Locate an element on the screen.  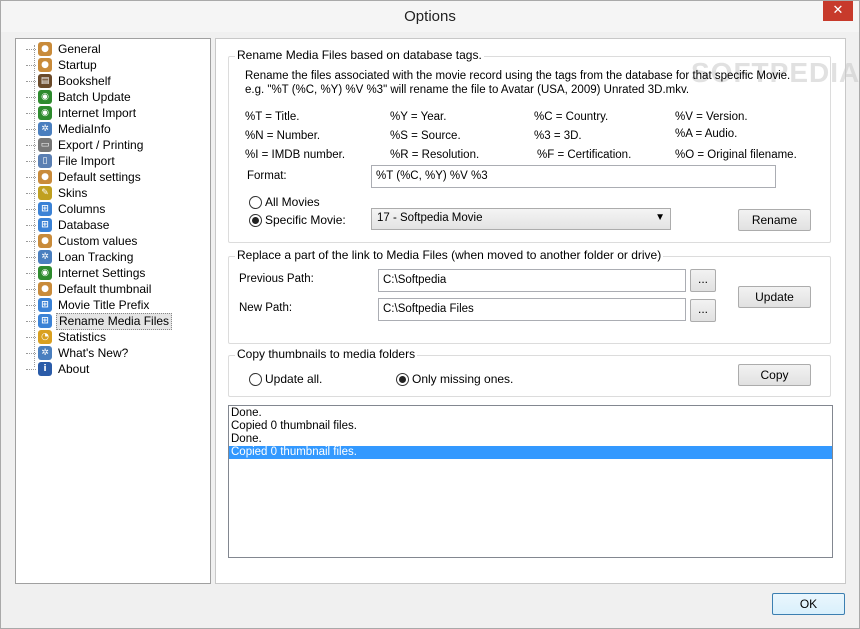
window-title: Options is located at coordinates (430, 16).